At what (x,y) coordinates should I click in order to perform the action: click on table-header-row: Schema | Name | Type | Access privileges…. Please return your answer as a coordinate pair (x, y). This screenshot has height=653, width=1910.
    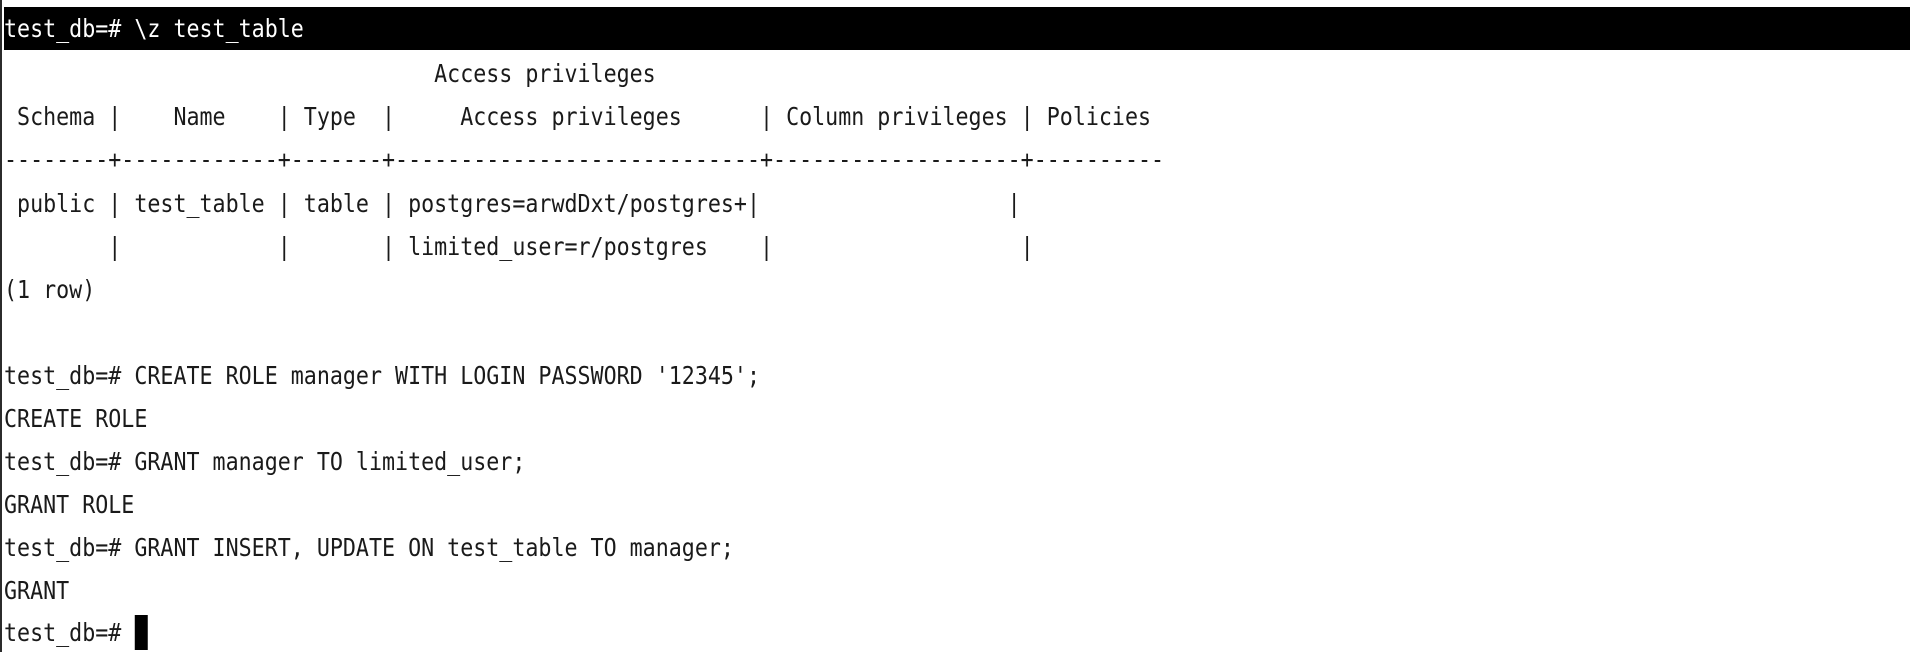
    Looking at the image, I should click on (578, 116).